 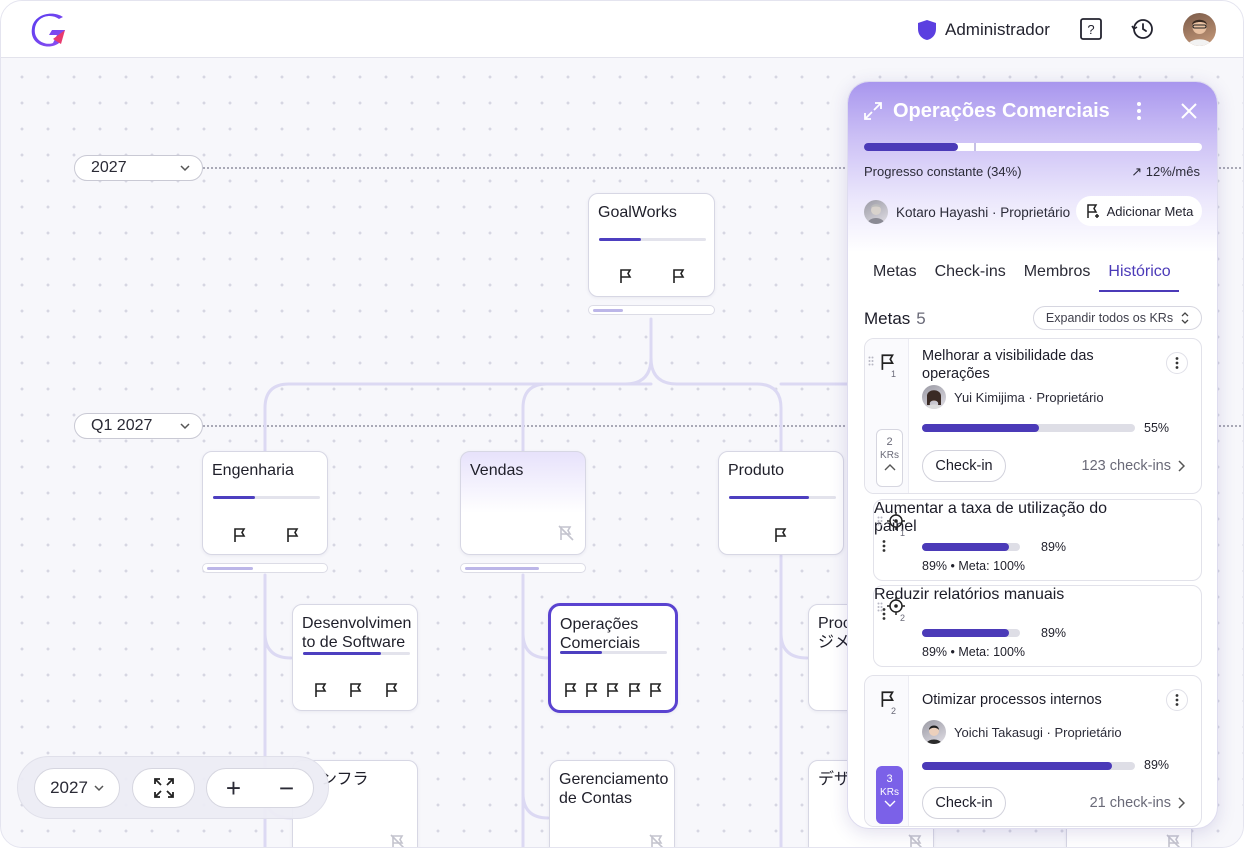 I want to click on metas-count: 5, so click(x=921, y=318).